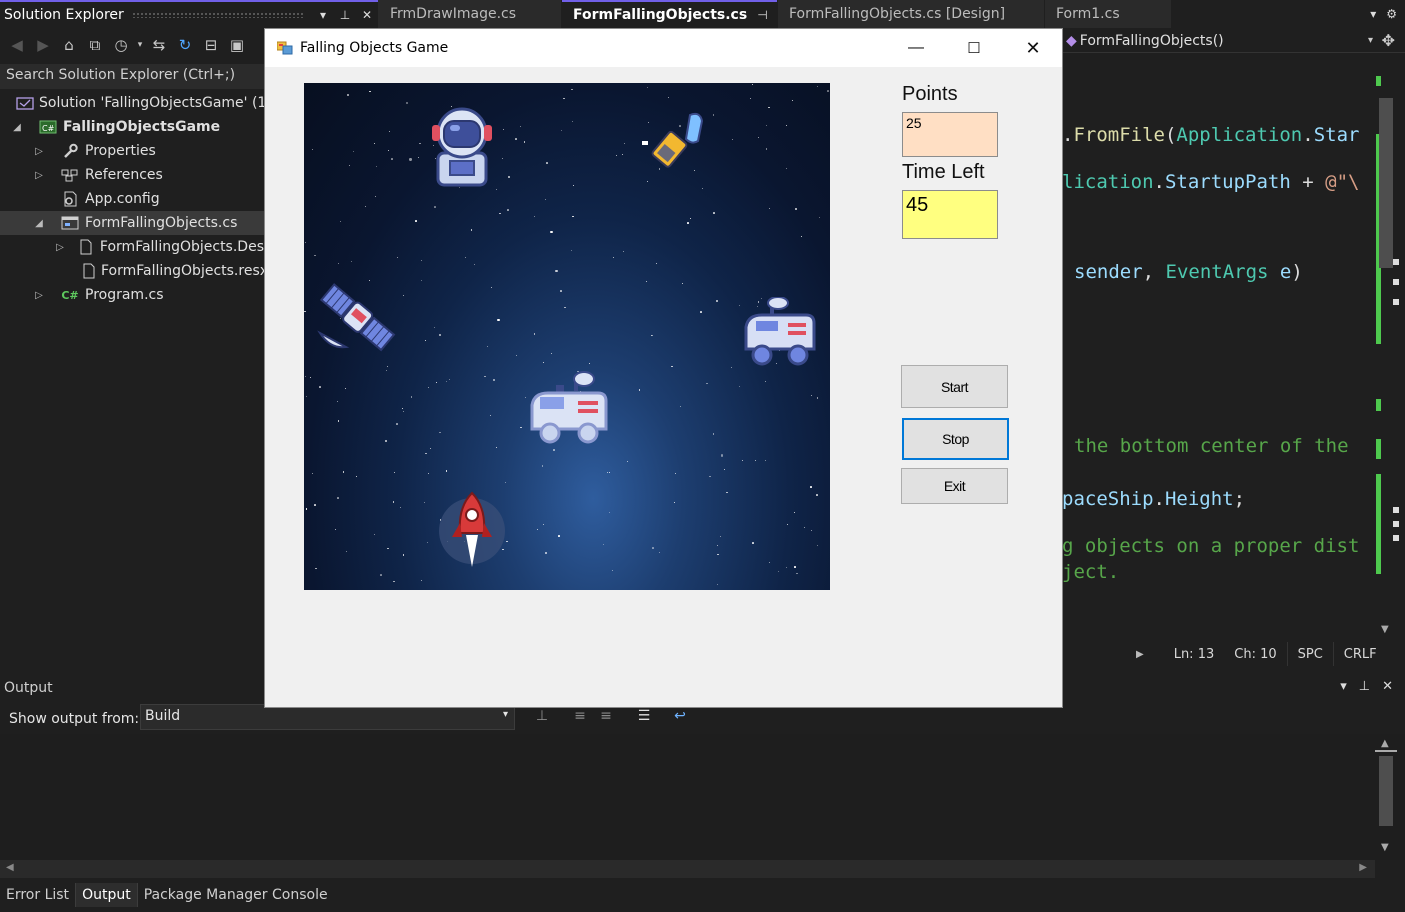 The width and height of the screenshot is (1405, 912). I want to click on close-window-button: ✕, so click(1033, 48).